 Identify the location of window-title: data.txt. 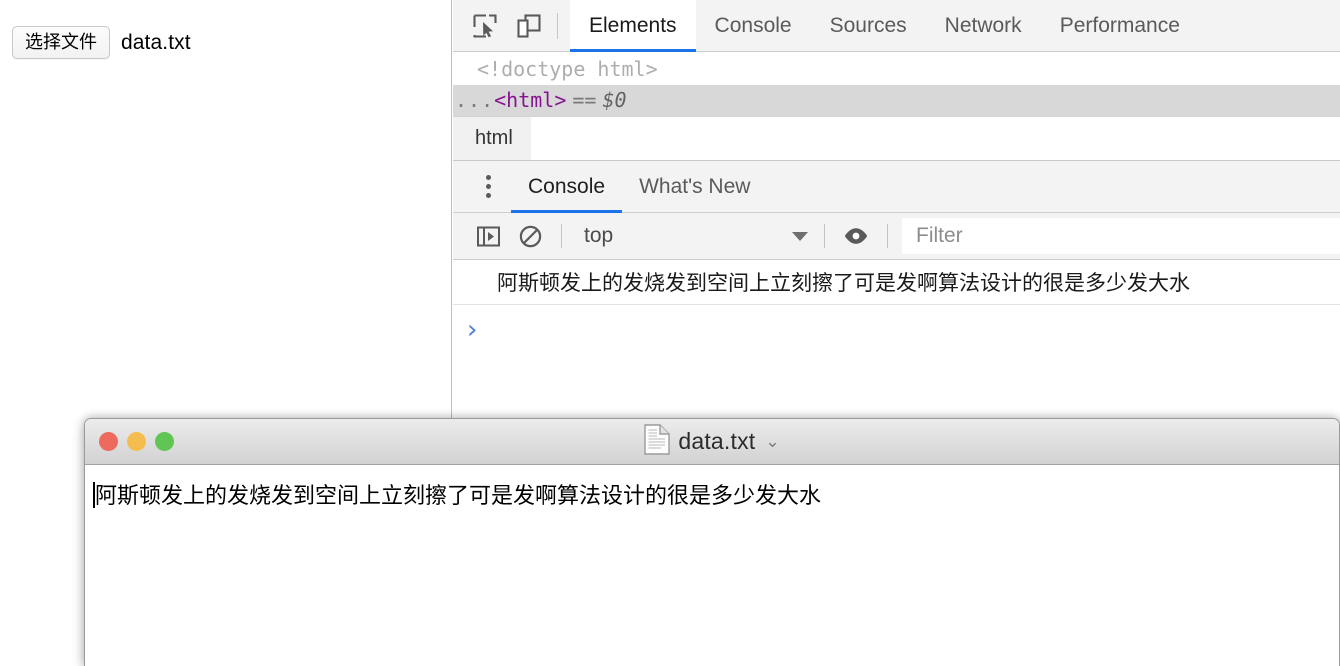
(717, 441).